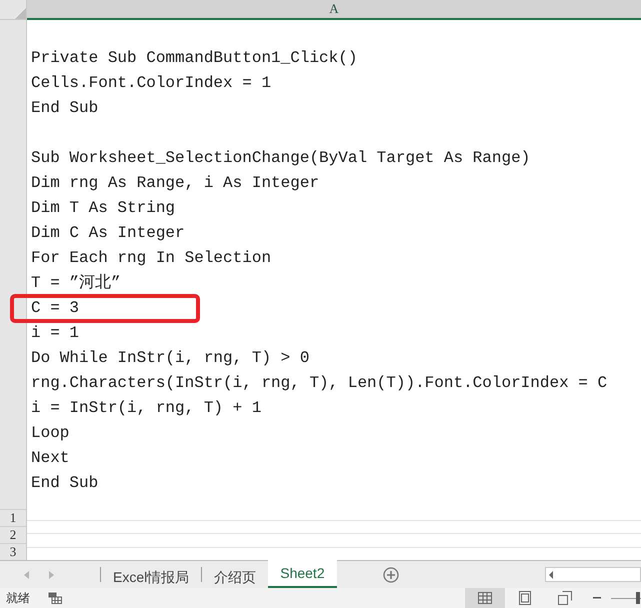 The height and width of the screenshot is (608, 641). What do you see at coordinates (593, 574) in the screenshot?
I see `horizontal-scrollbar` at bounding box center [593, 574].